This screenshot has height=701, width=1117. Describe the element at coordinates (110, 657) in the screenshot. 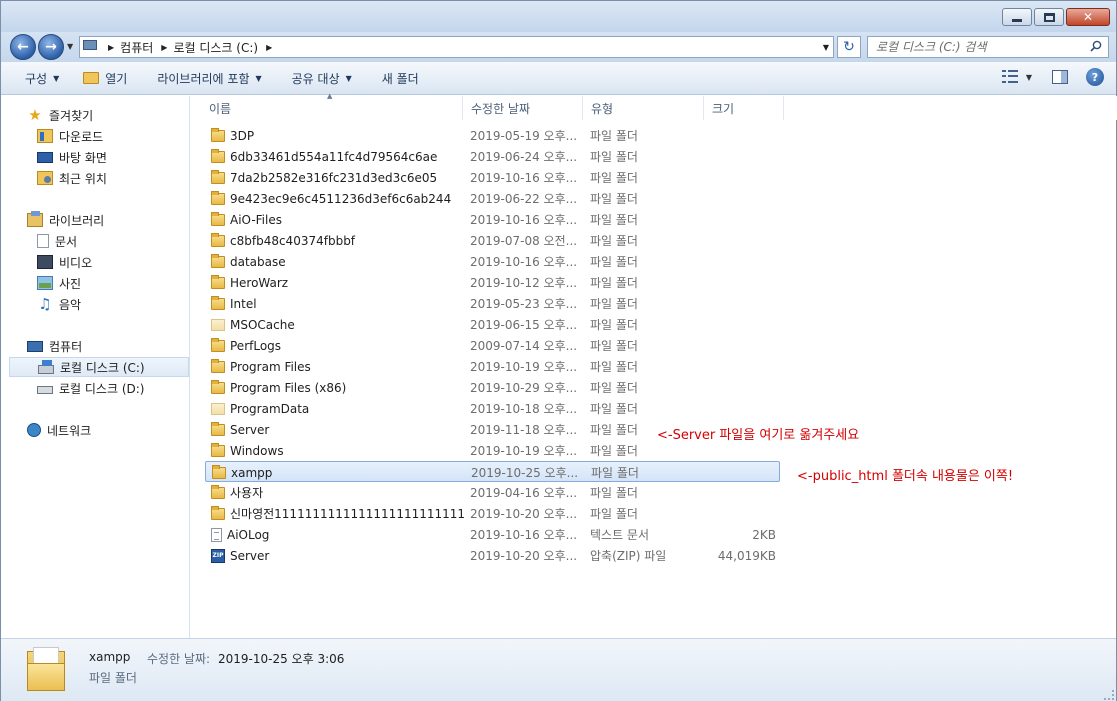

I see `details-item-name: xampp` at that location.